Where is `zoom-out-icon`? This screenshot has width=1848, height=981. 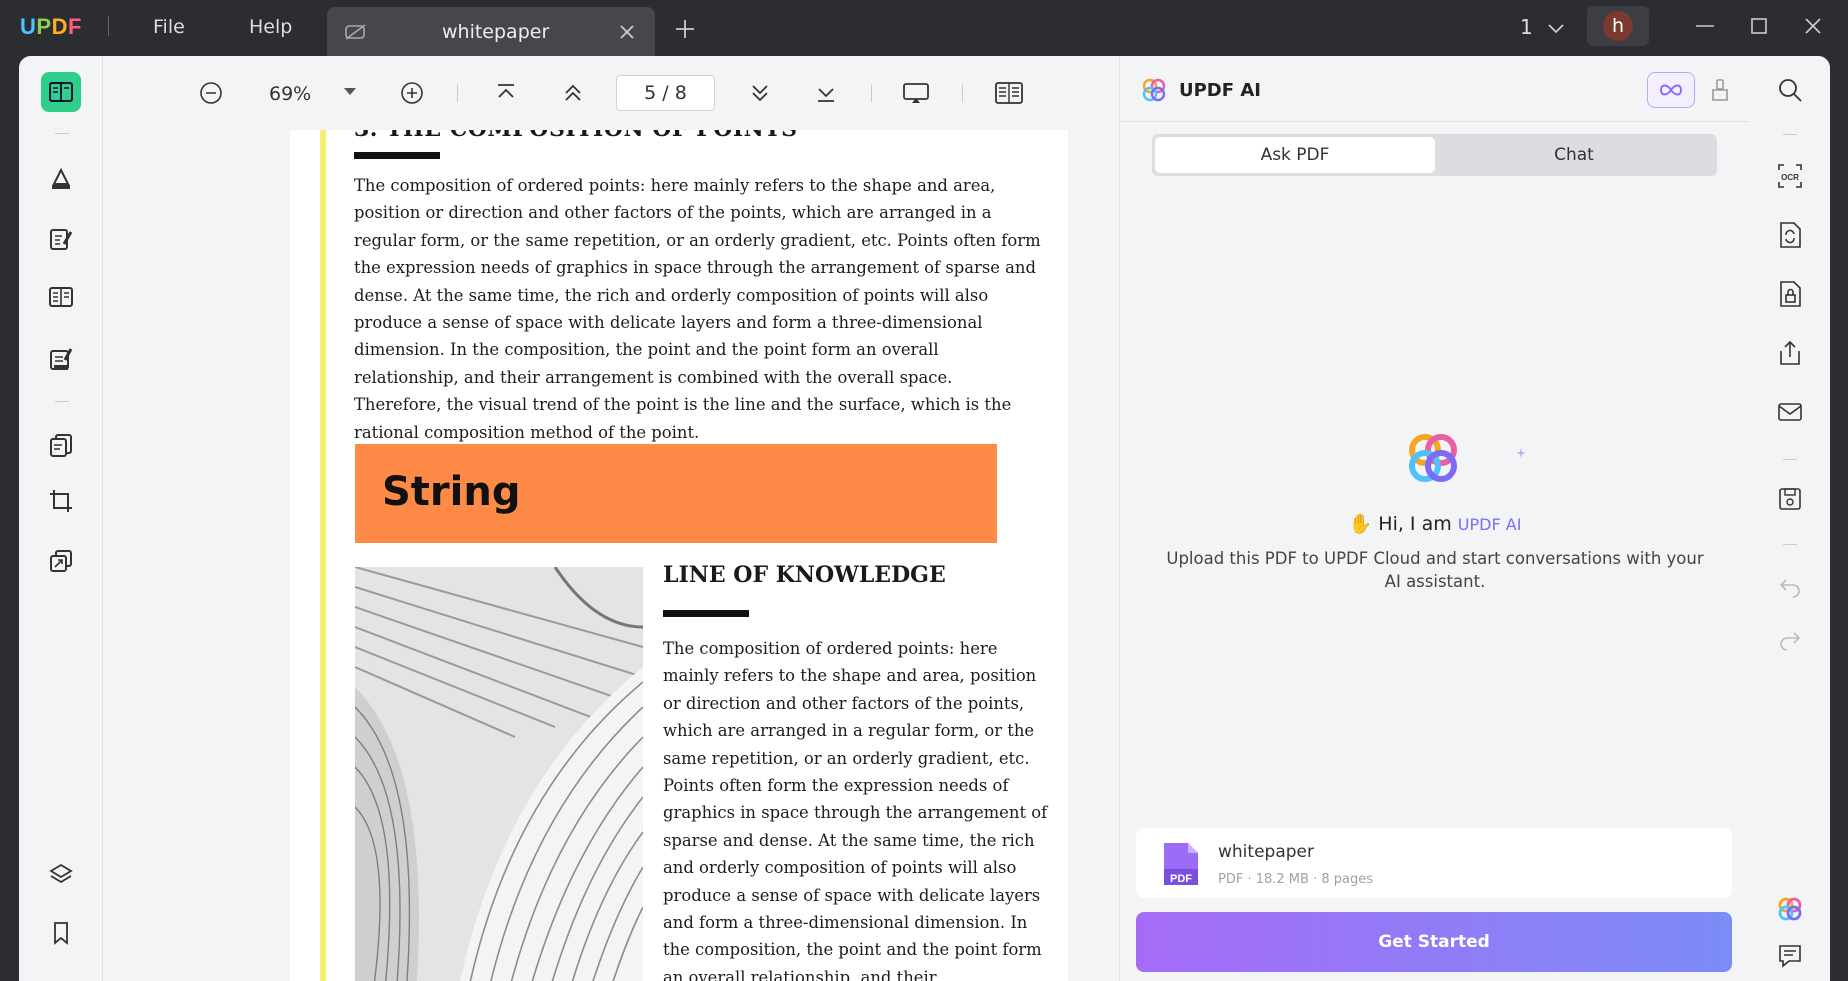
zoom-out-icon is located at coordinates (211, 93).